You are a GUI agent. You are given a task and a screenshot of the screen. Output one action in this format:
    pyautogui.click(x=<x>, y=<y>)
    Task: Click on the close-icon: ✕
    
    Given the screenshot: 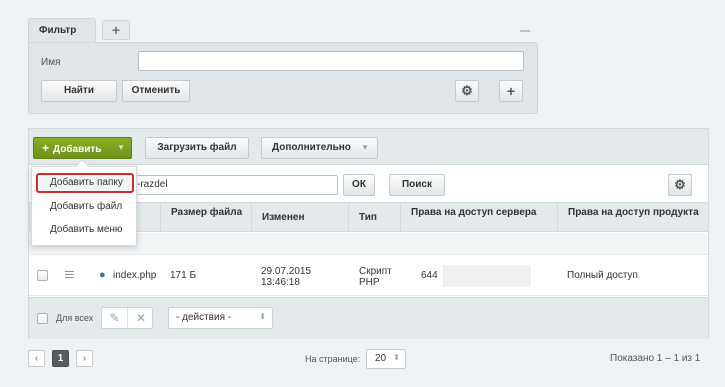 What is the action you would take?
    pyautogui.click(x=141, y=318)
    